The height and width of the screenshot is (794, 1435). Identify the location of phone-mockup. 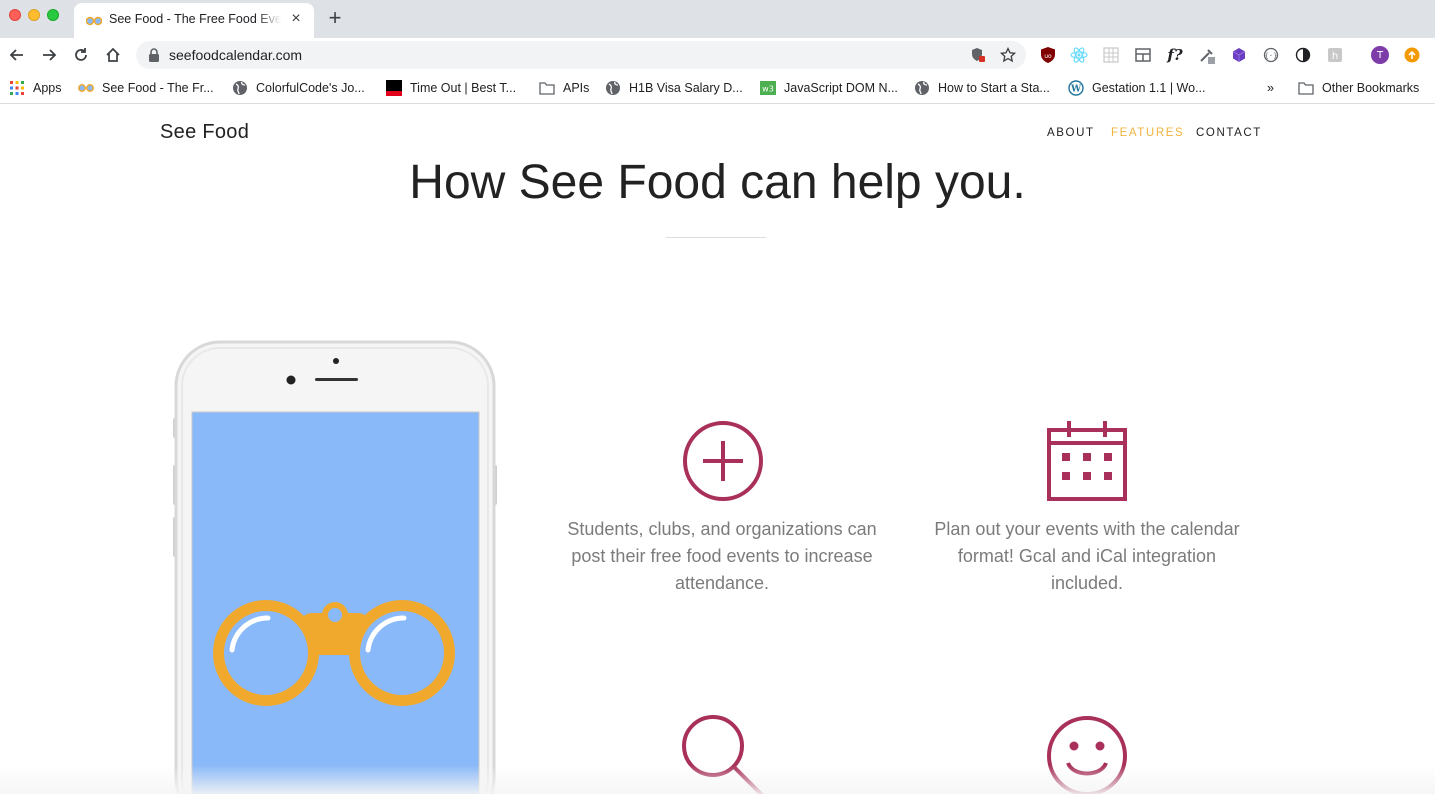
(335, 567).